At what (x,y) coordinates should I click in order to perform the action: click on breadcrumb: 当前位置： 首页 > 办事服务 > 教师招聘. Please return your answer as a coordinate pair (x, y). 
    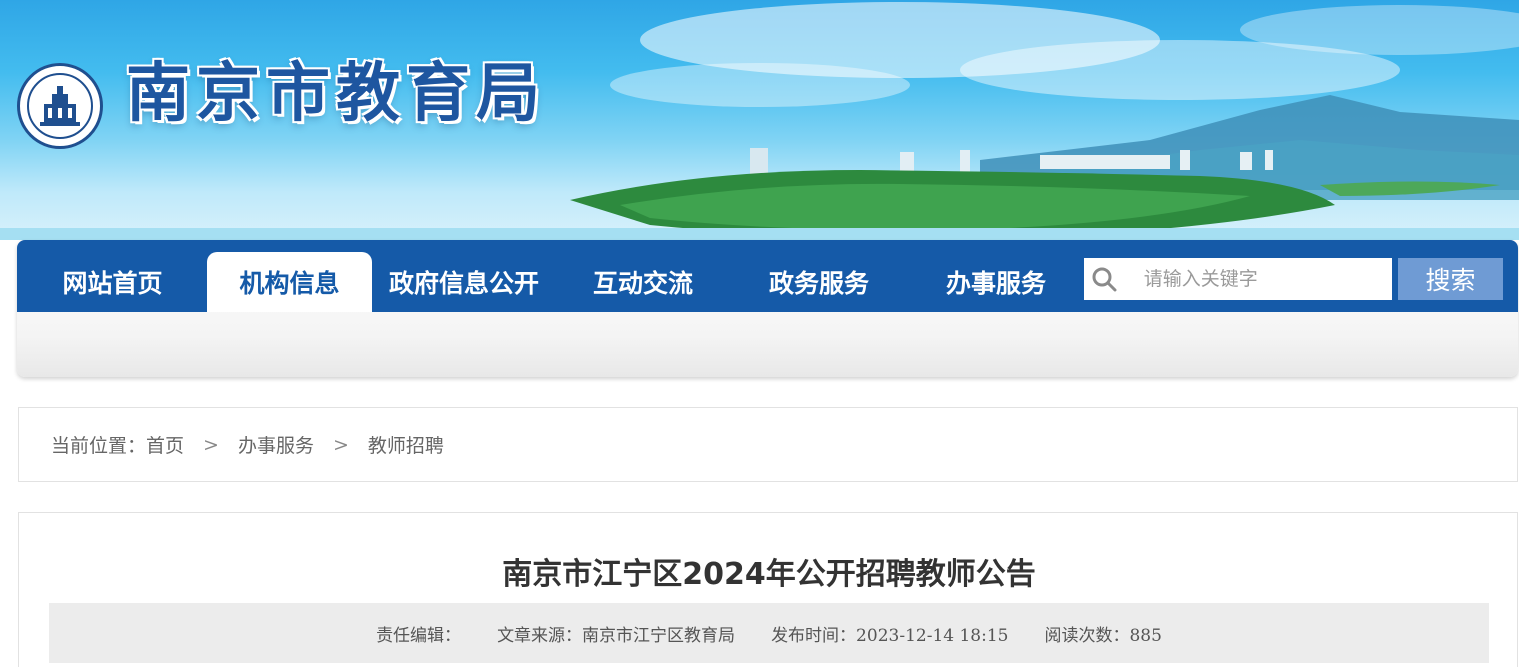
    Looking at the image, I should click on (768, 444).